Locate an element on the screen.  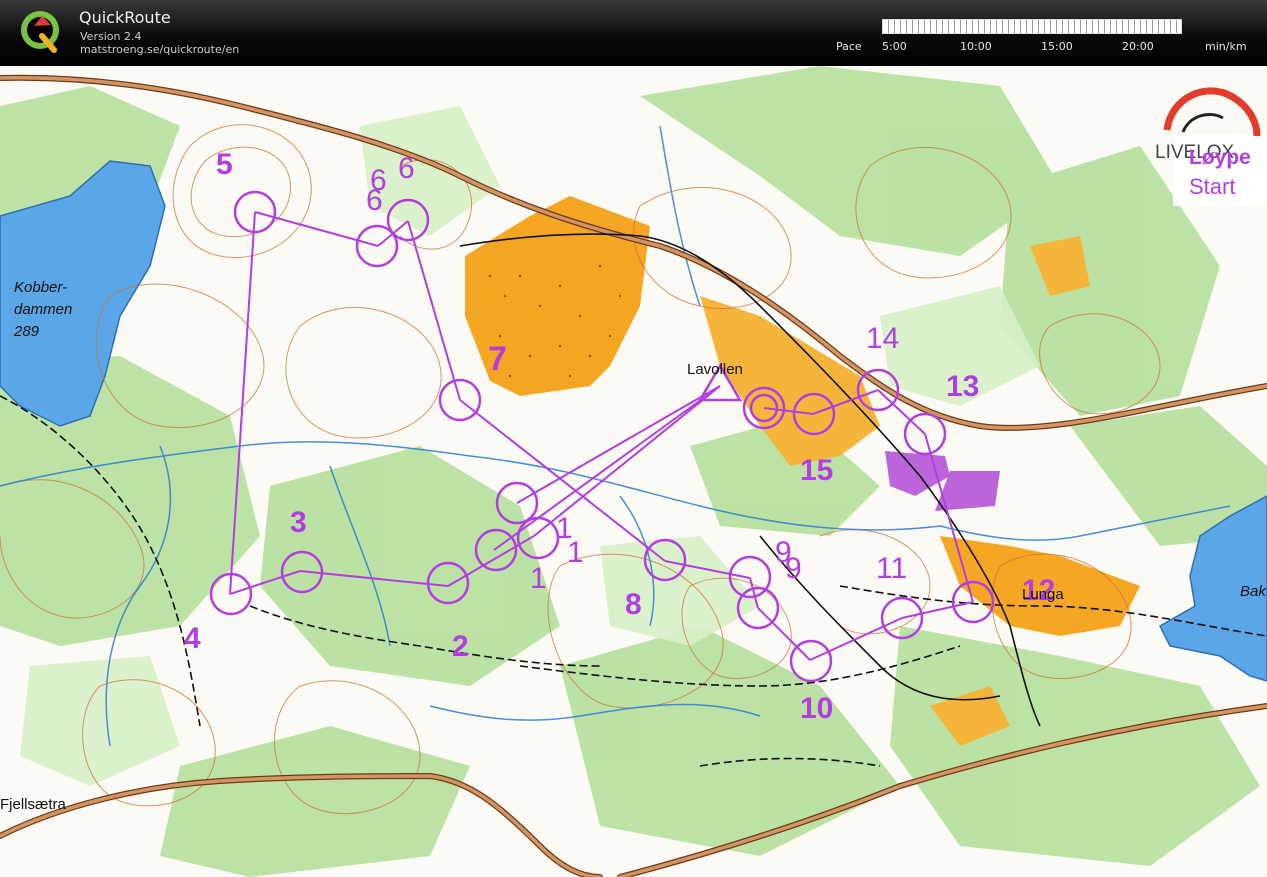
quickroute-logo-icon is located at coordinates (40, 32).